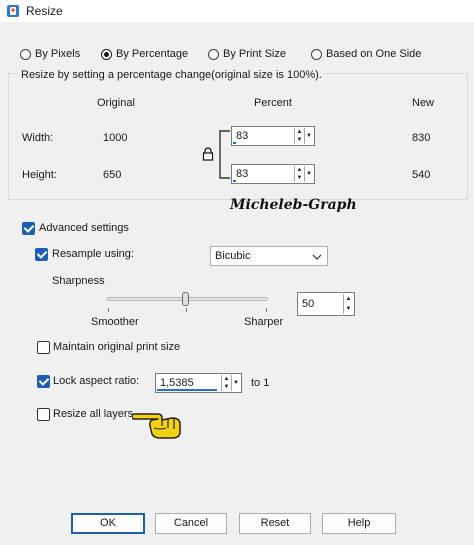 Image resolution: width=474 pixels, height=545 pixels. I want to click on maintain-print-size-label: Maintain original print size, so click(117, 347).